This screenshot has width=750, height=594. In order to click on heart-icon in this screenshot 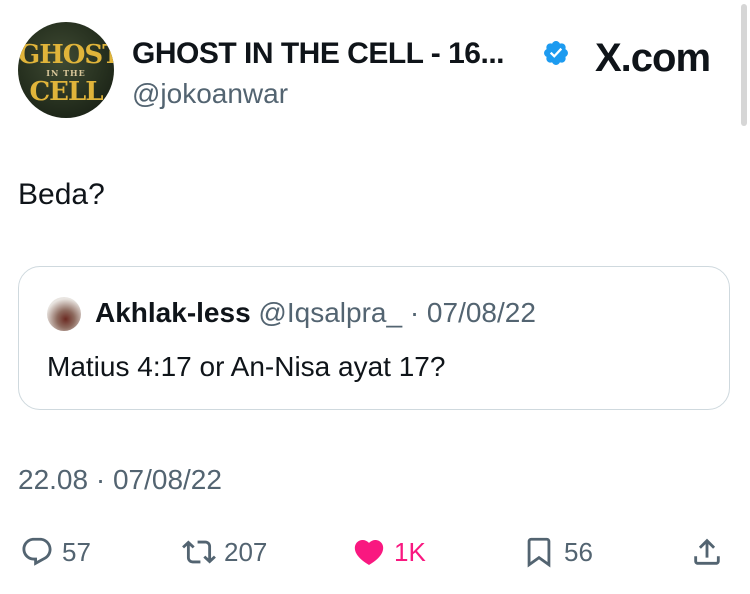, I will do `click(369, 552)`.